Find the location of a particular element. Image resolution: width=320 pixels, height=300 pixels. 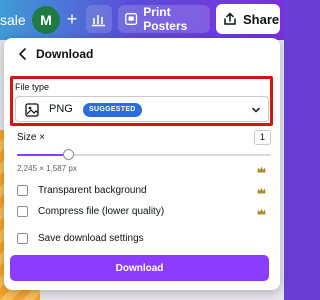

save-download-settings-option: Save download settings is located at coordinates (80, 238).